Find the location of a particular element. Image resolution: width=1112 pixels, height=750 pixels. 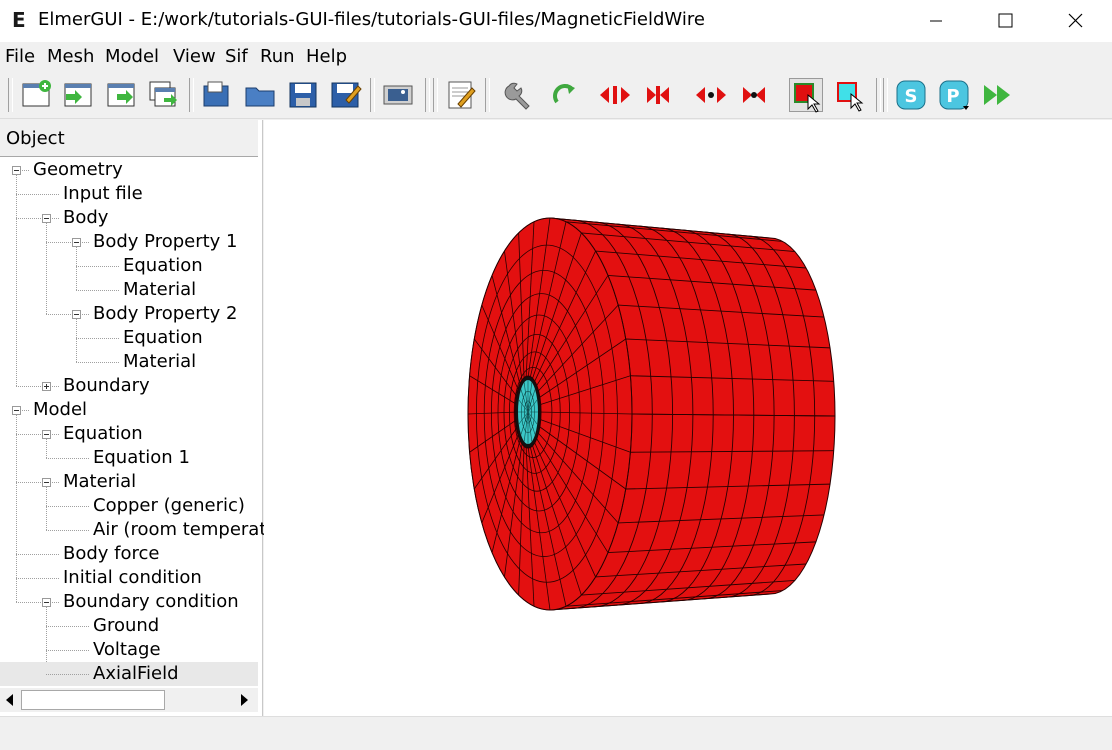

save-as-button is located at coordinates (345, 95).